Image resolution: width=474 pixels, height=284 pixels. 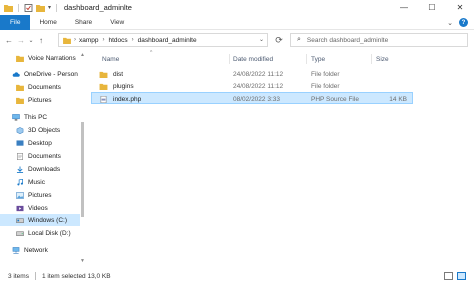 I want to click on nav-item-onedrive-pictures: Pictures, so click(x=51, y=100).